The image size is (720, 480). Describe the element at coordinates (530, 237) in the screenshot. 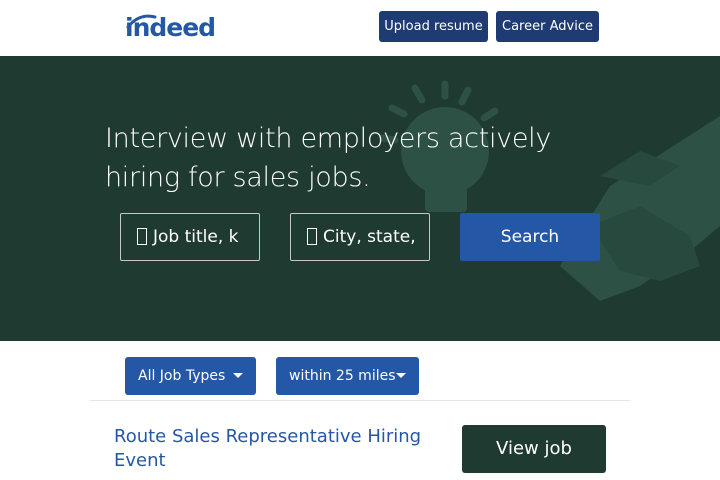

I see `search-button: Search` at that location.